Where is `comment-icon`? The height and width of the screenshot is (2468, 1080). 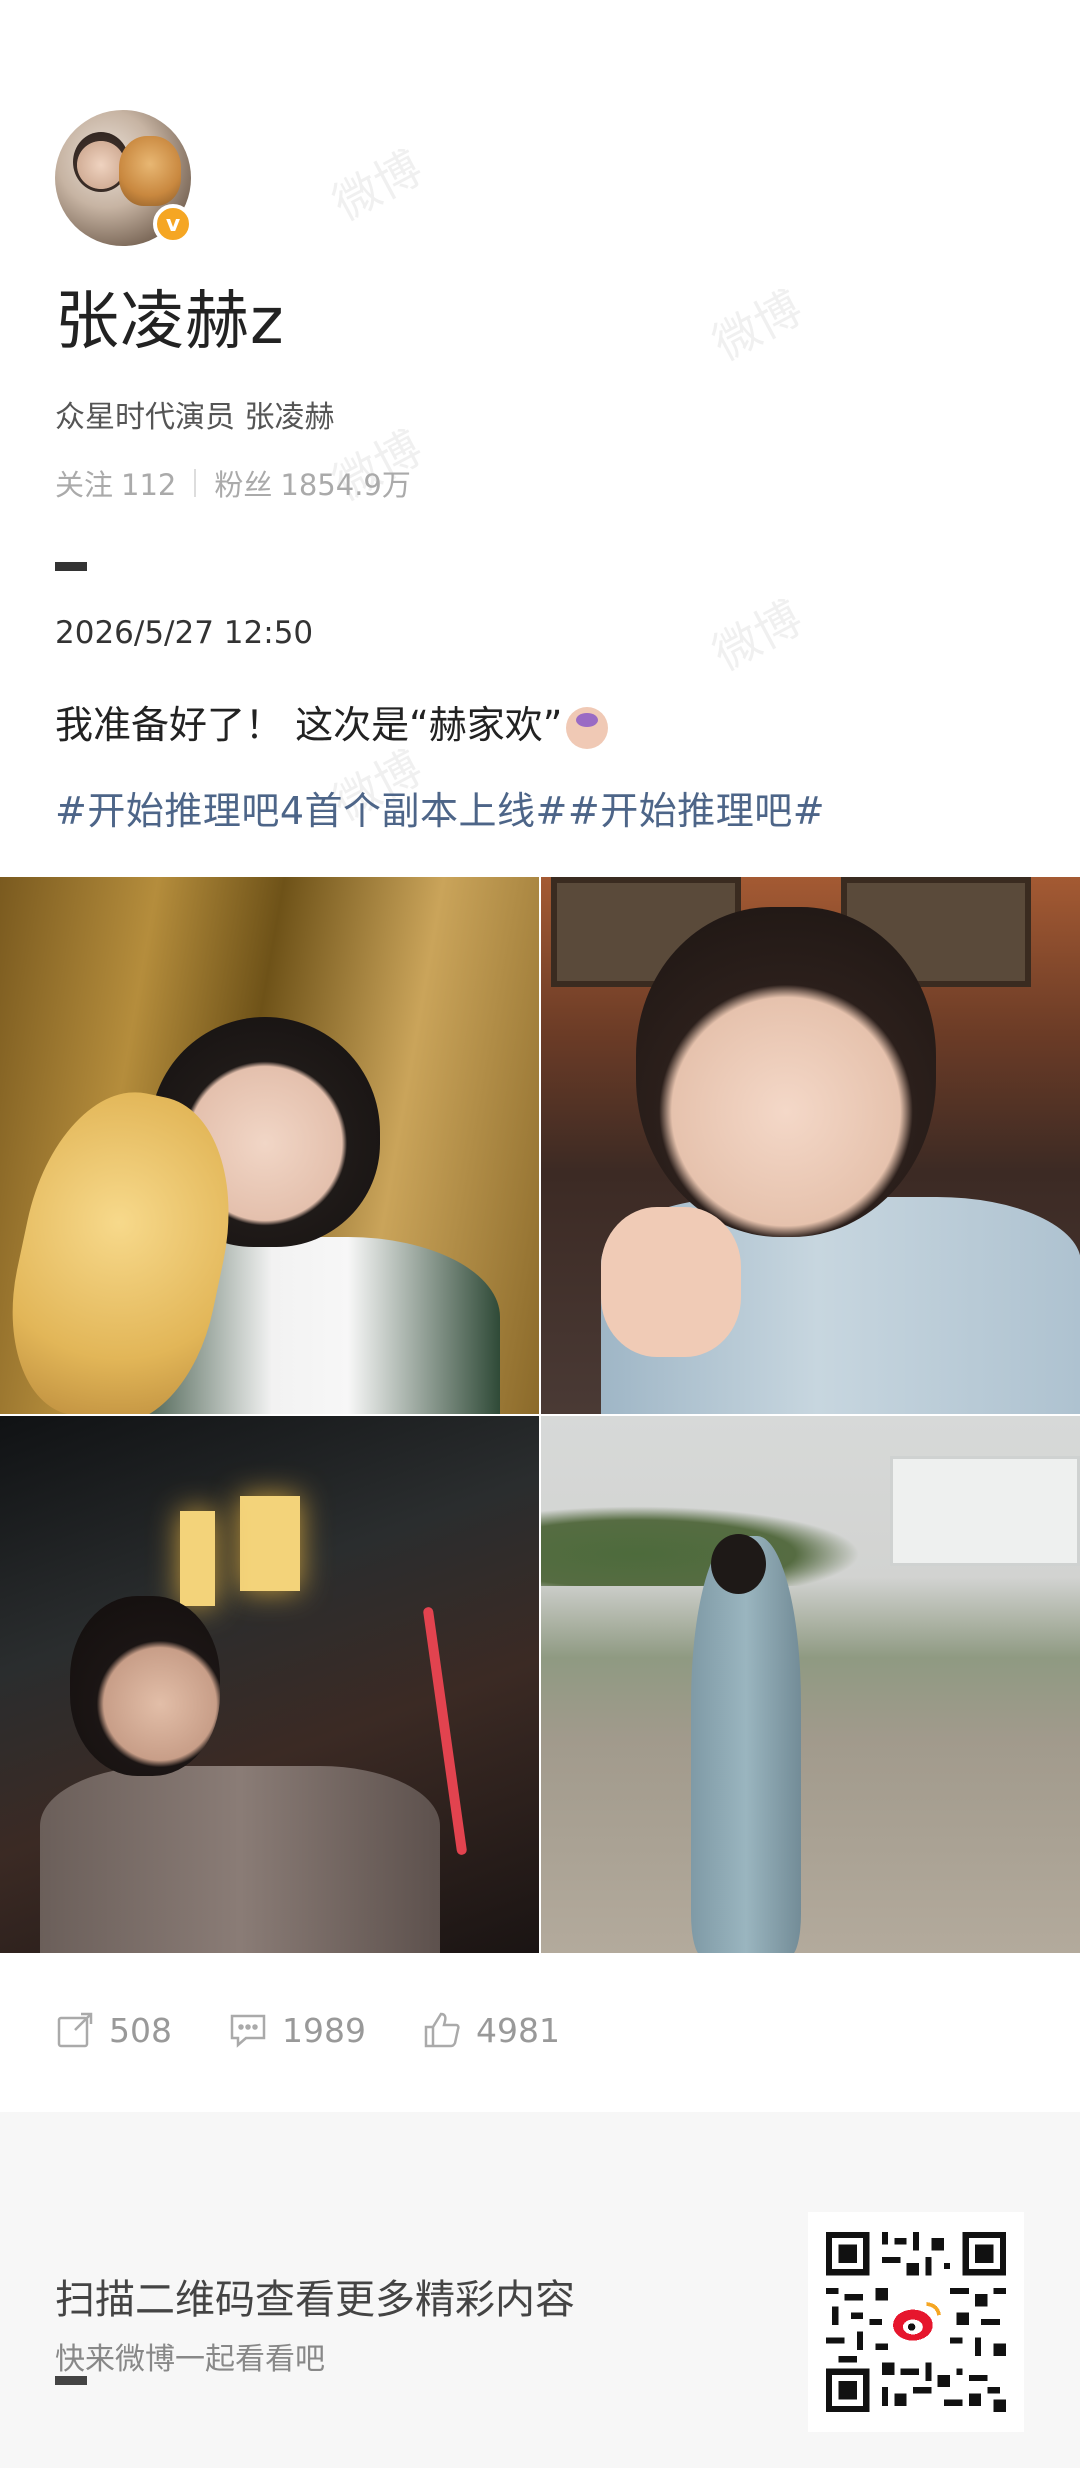 comment-icon is located at coordinates (248, 2031).